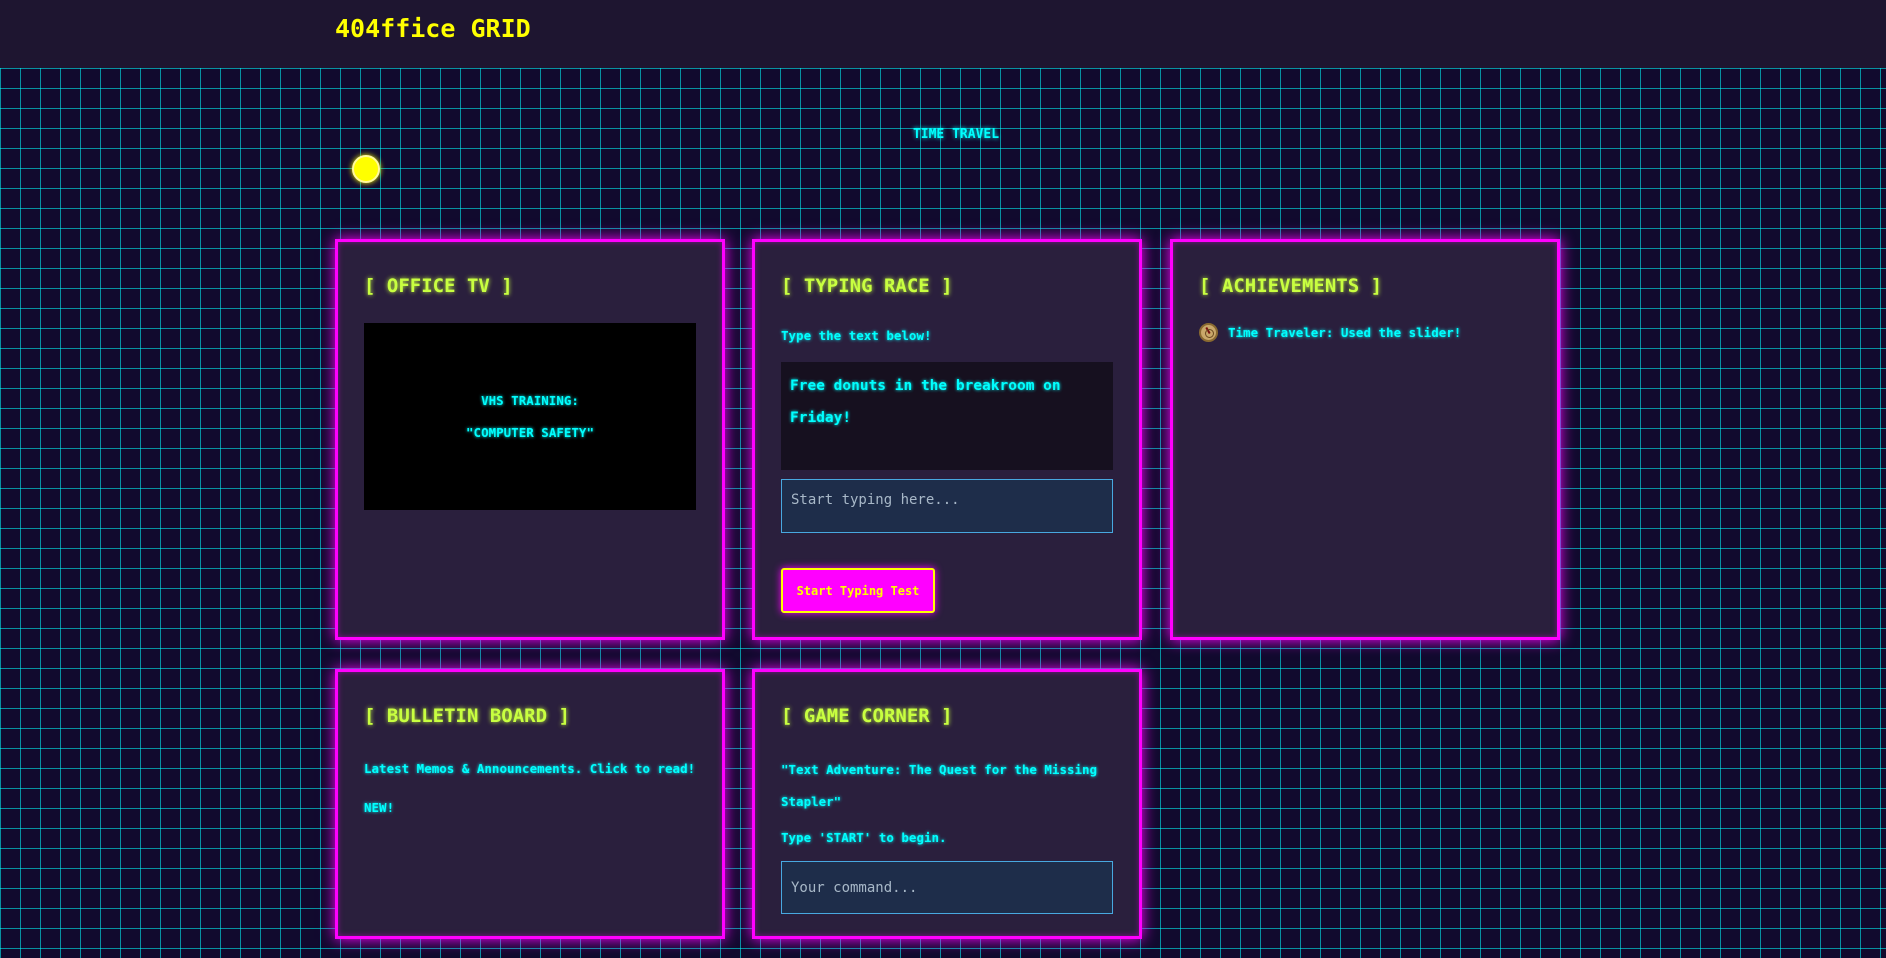  I want to click on top-header: 404ffice GRID, so click(943, 34).